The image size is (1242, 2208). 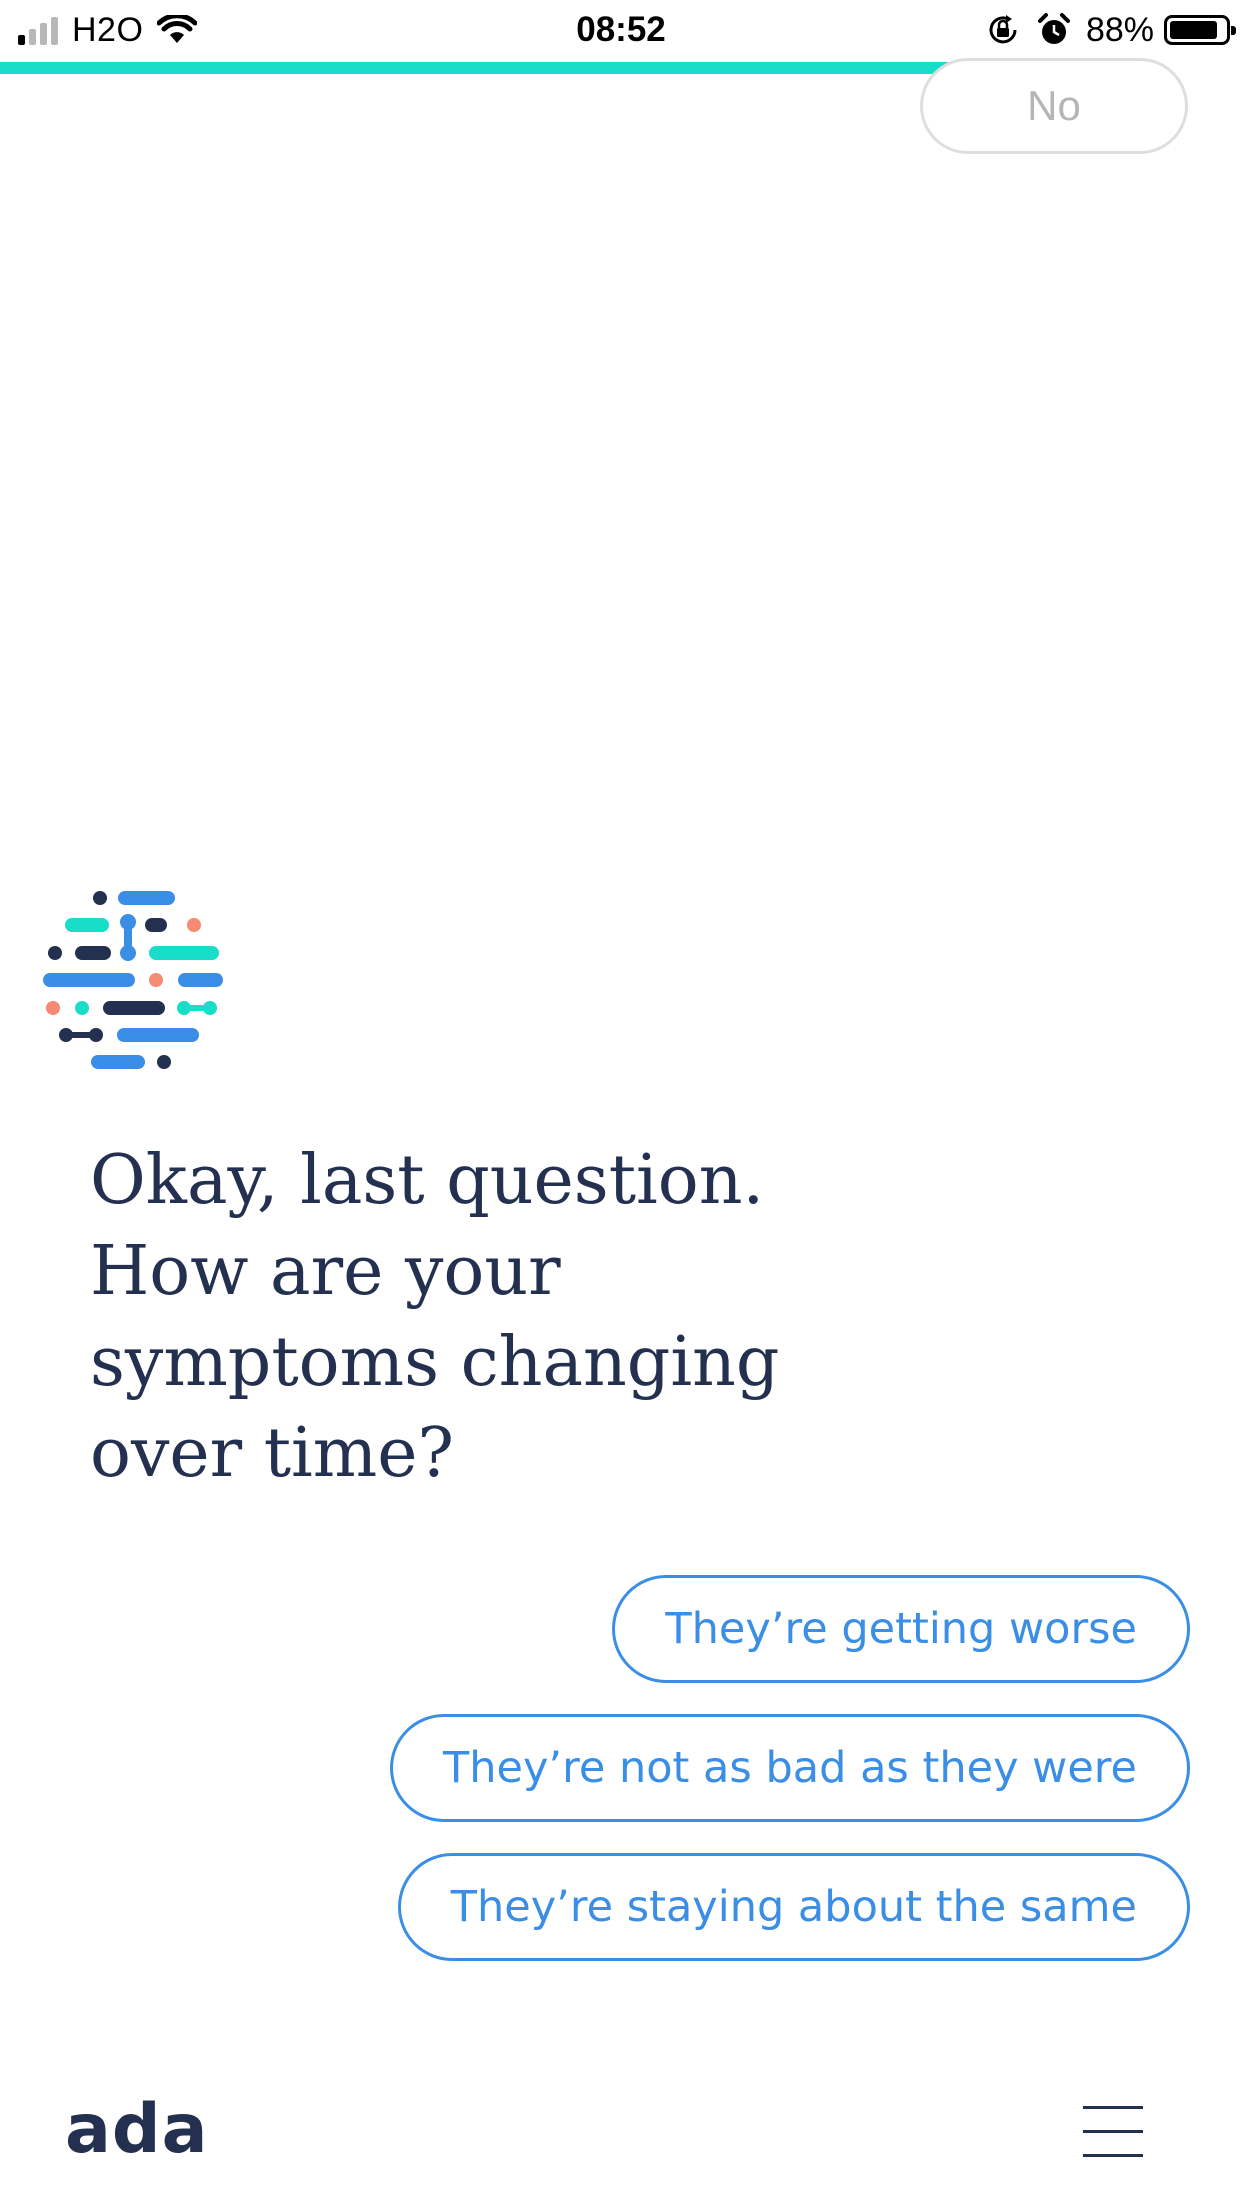 I want to click on option-staying-same-button: They’re staying about the same, so click(x=793, y=1907).